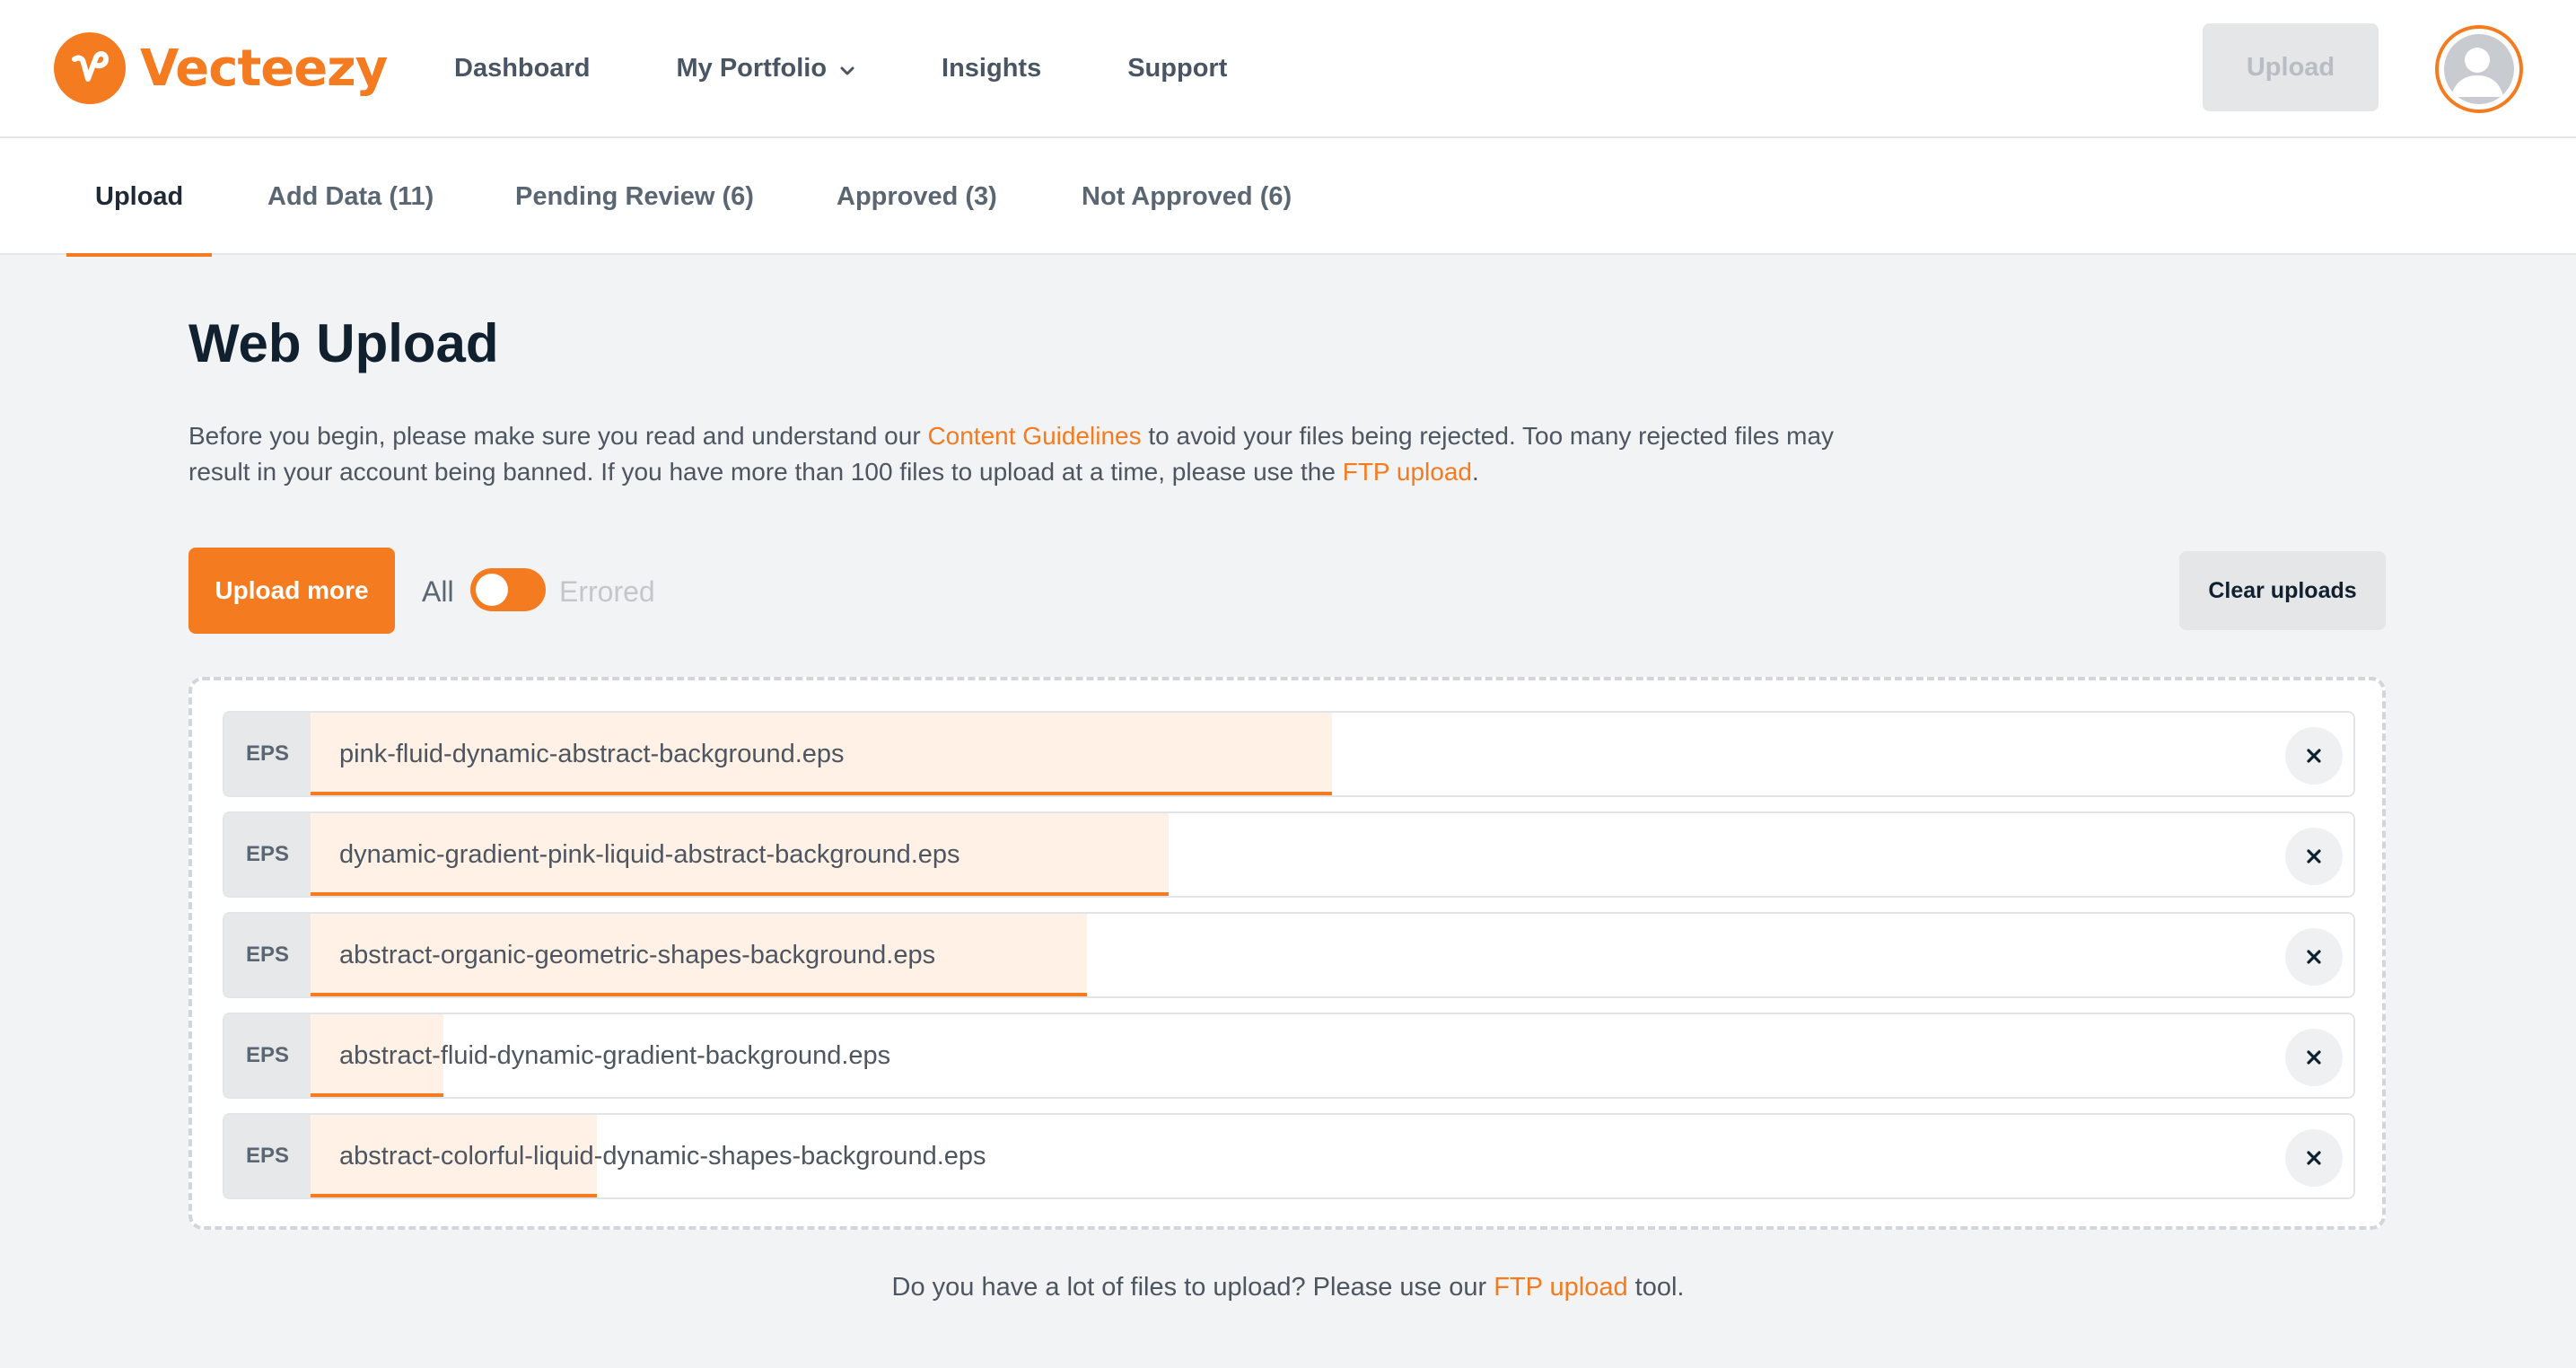 The width and height of the screenshot is (2576, 1368). What do you see at coordinates (1407, 472) in the screenshot?
I see `ftp-upload-link: FTP upload` at bounding box center [1407, 472].